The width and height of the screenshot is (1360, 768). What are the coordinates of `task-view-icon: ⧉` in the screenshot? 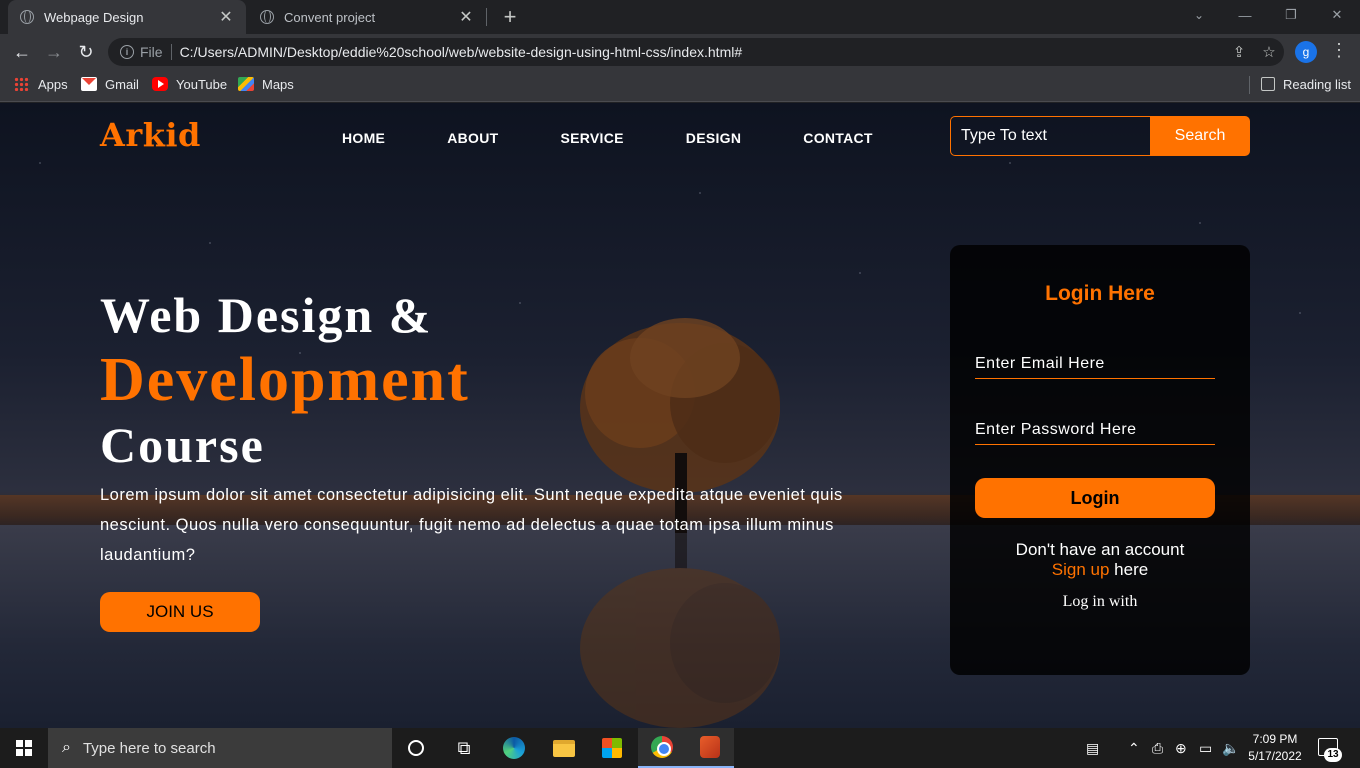 It's located at (464, 747).